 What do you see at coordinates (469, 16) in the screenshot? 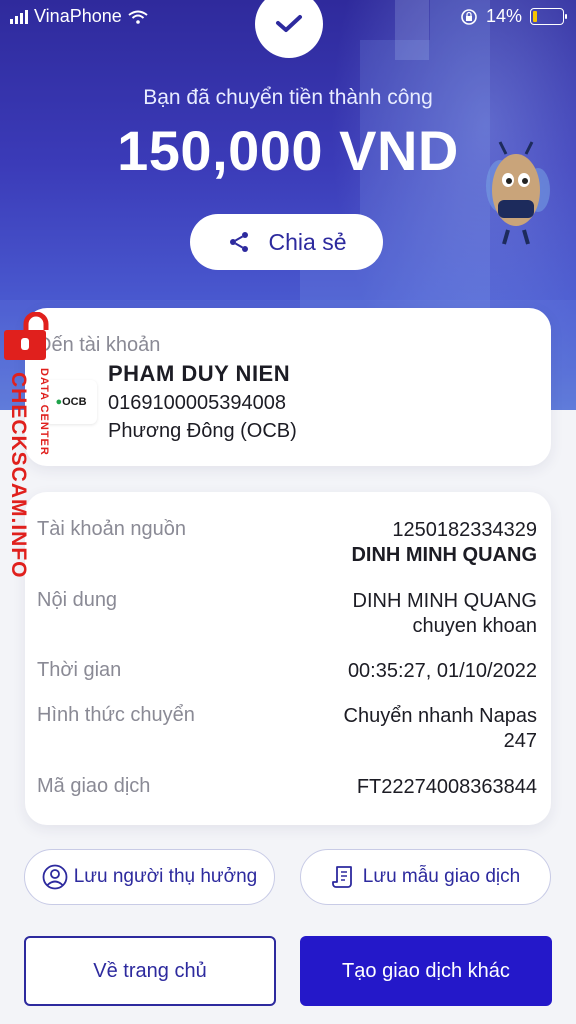
I see `orientation-lock-icon` at bounding box center [469, 16].